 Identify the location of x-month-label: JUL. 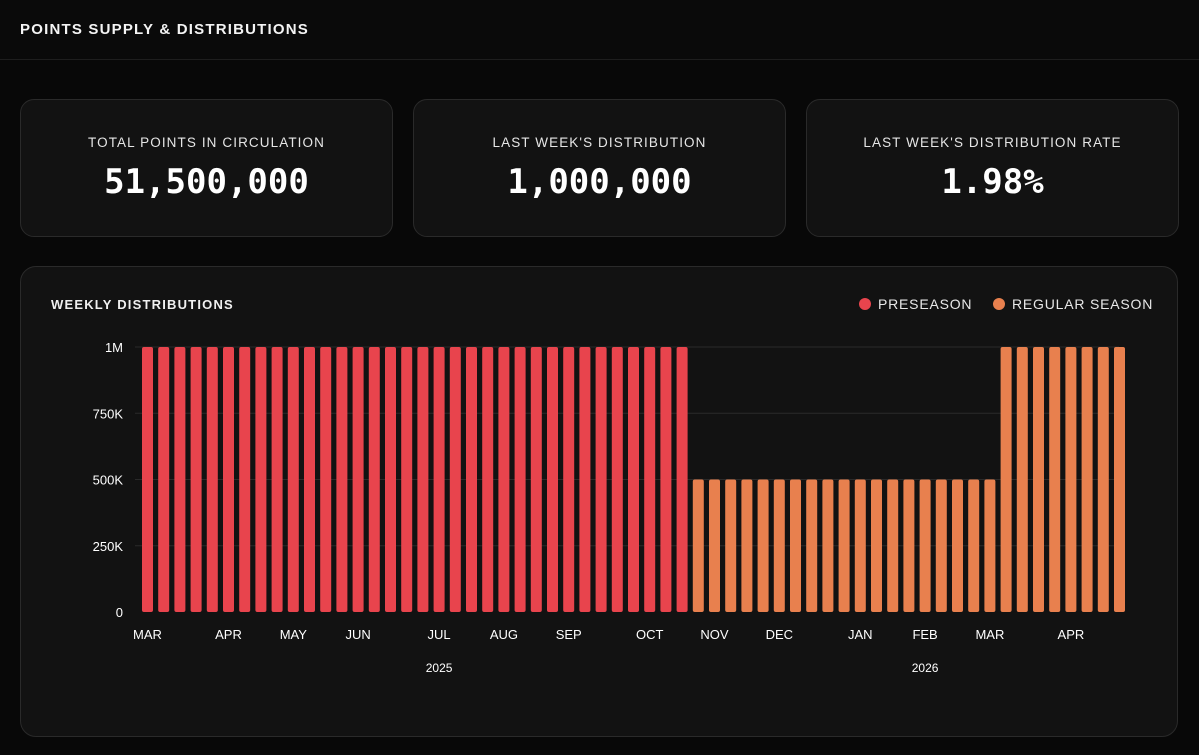
(439, 634).